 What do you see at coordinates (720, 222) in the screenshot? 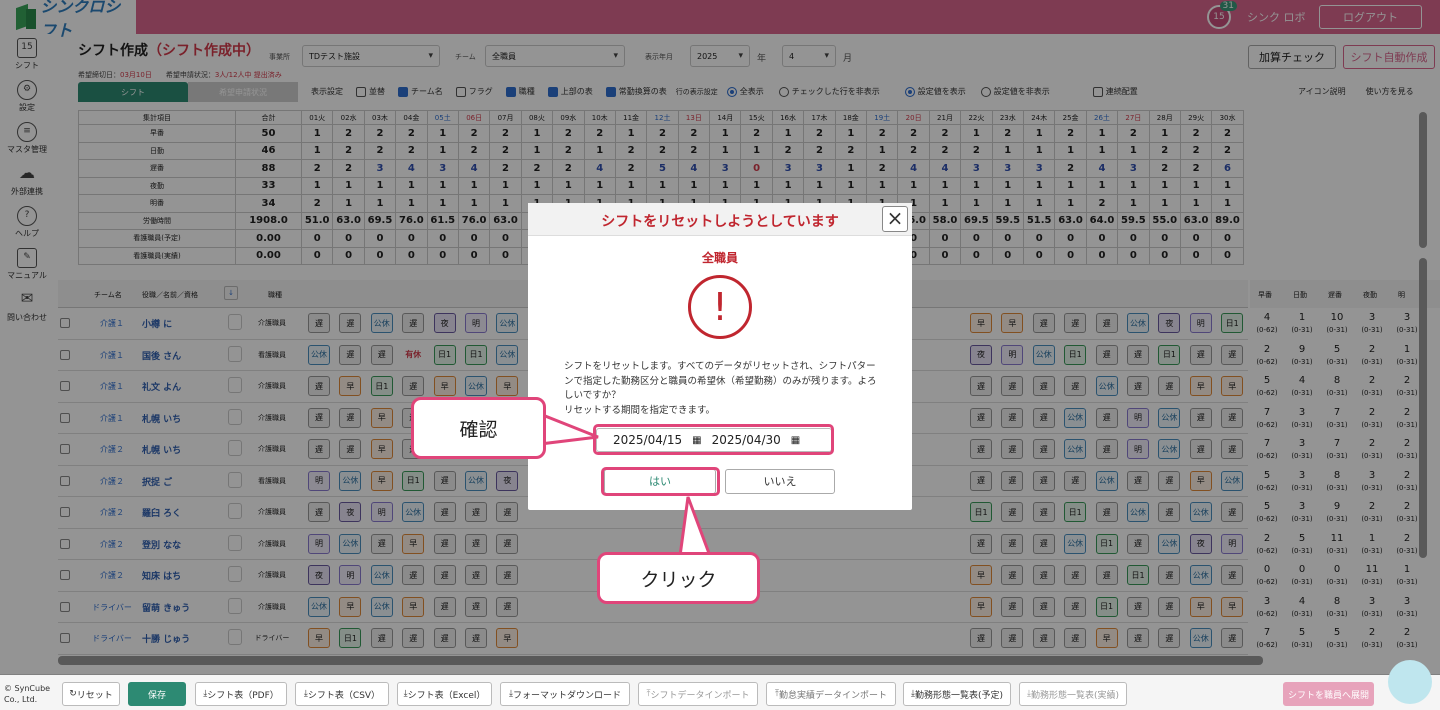
I see `dialog-title: シフトをリセットしようとしています` at bounding box center [720, 222].